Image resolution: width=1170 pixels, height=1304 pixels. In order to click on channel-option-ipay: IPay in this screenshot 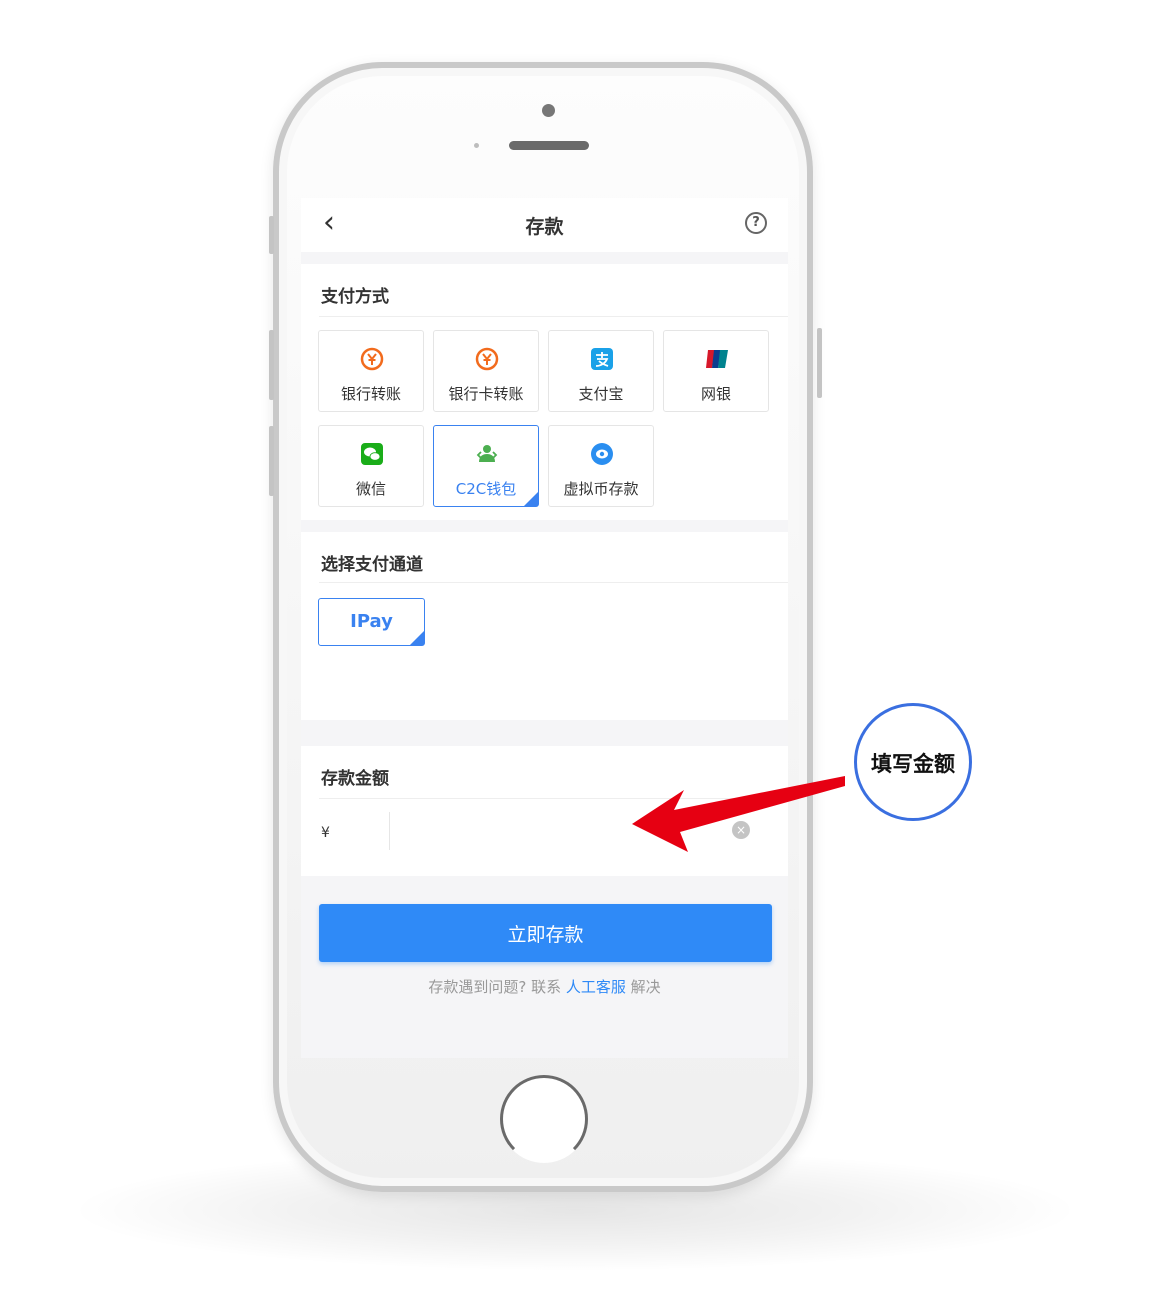, I will do `click(371, 622)`.